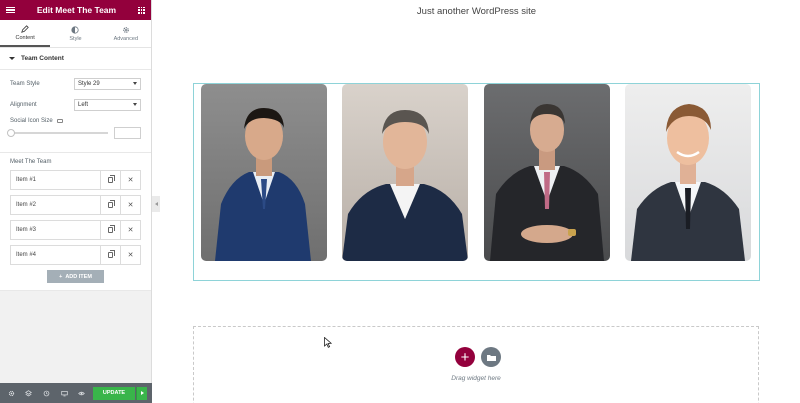  I want to click on drop-hint: Drag widget here, so click(476, 378).